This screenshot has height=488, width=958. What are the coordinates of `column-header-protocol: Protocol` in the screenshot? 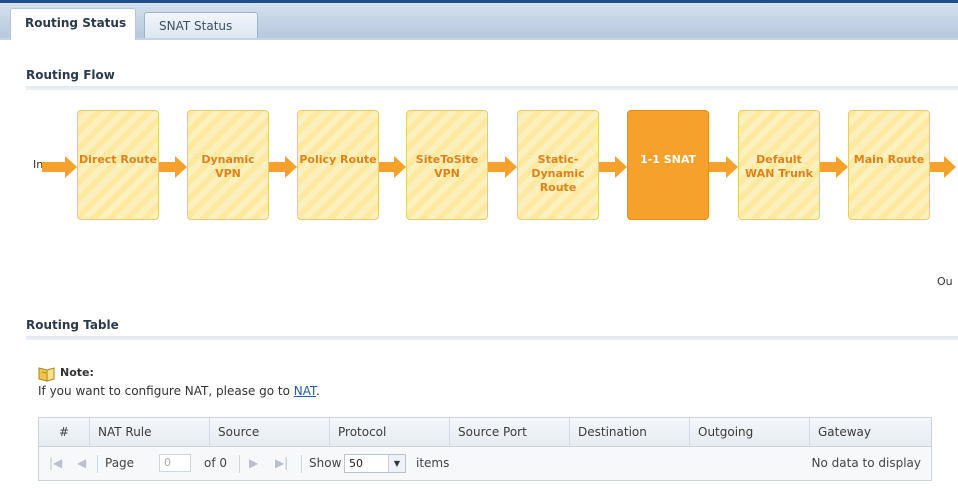 It's located at (389, 432).